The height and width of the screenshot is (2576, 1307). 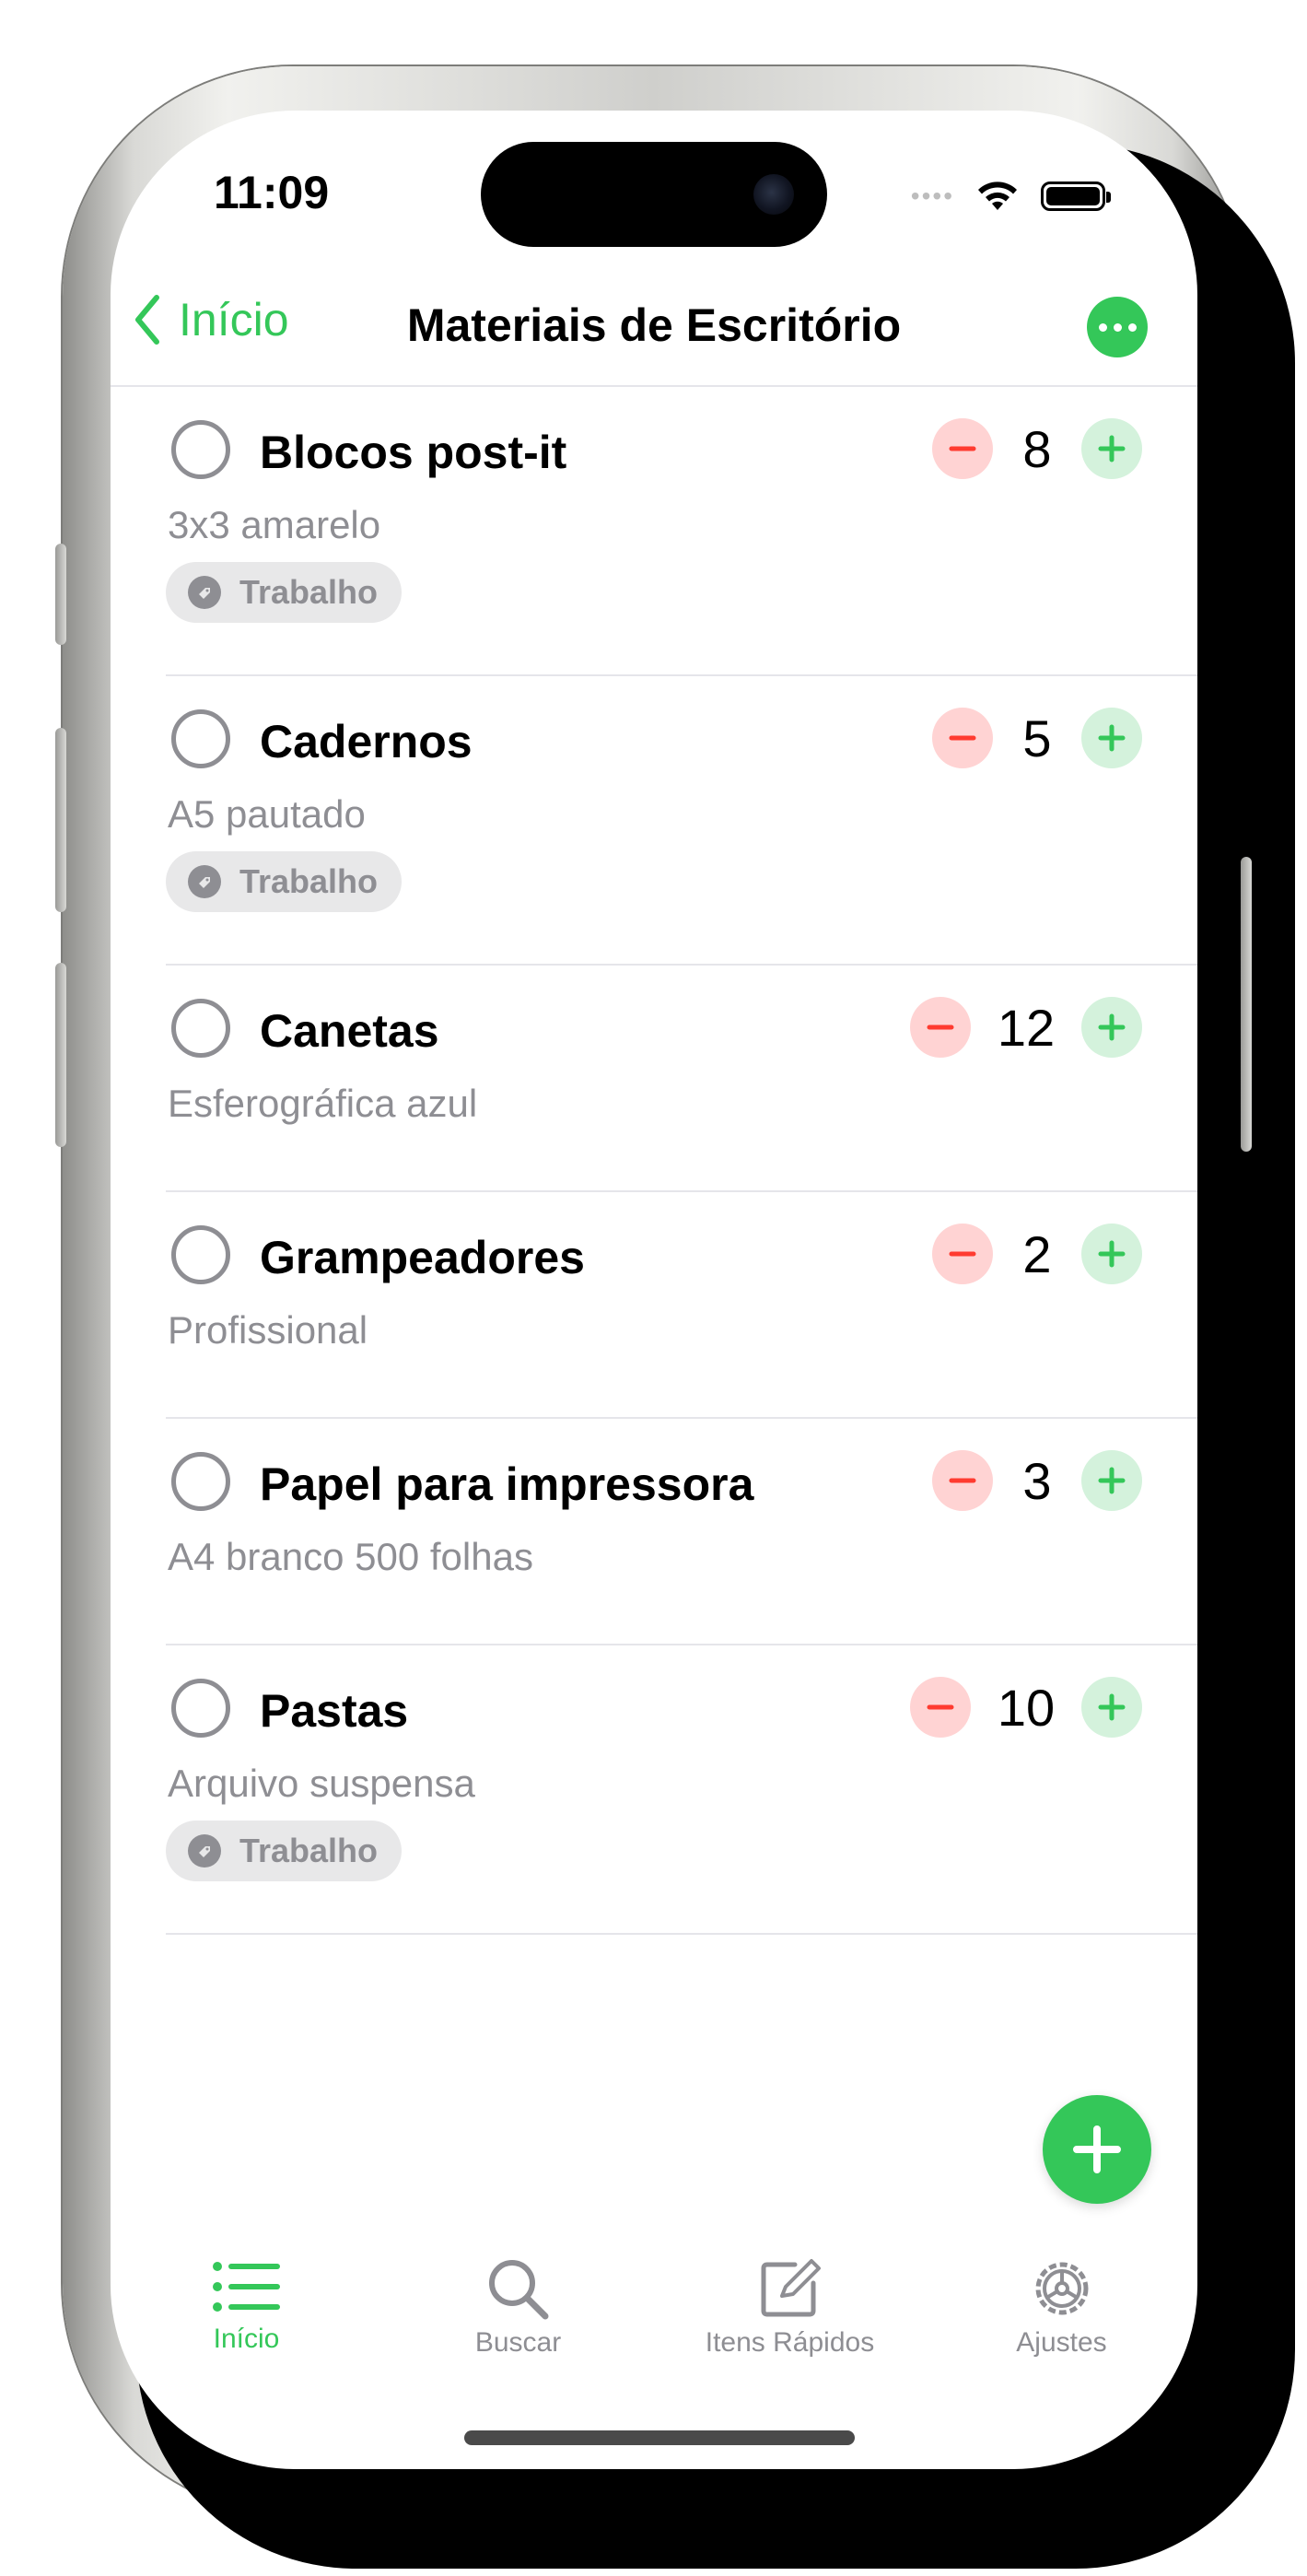 I want to click on tab-ajustes: Ajustes, so click(x=1062, y=2321).